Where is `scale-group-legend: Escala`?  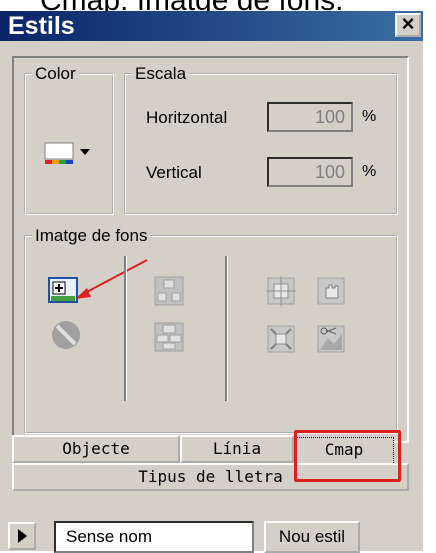 scale-group-legend: Escala is located at coordinates (161, 73).